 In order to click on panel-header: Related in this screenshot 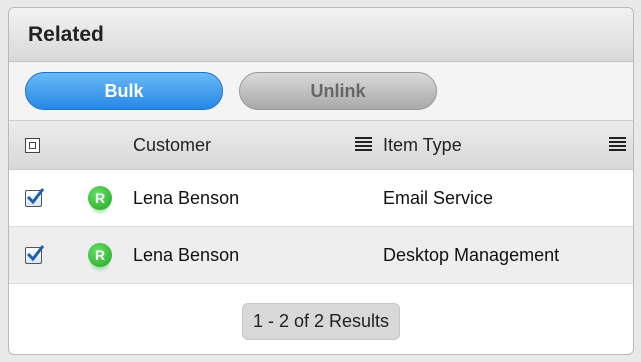, I will do `click(321, 35)`.